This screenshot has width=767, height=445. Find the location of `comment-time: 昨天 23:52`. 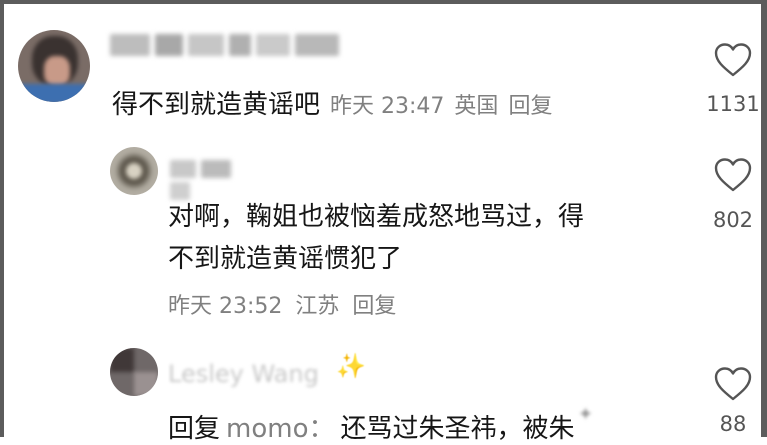

comment-time: 昨天 23:52 is located at coordinates (225, 306).